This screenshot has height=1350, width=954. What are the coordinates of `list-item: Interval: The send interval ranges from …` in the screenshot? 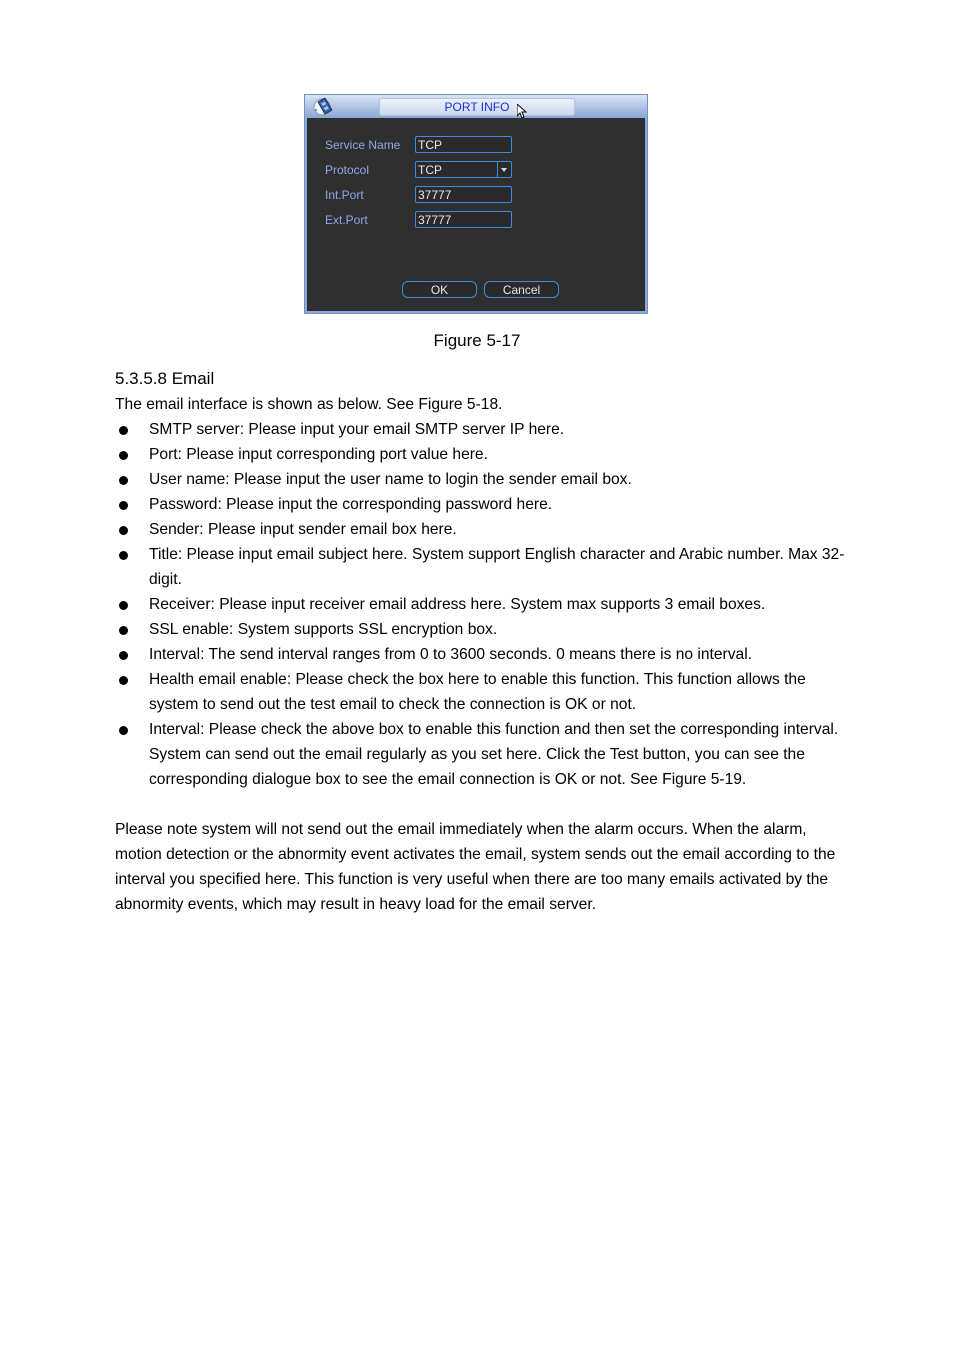 It's located at (485, 654).